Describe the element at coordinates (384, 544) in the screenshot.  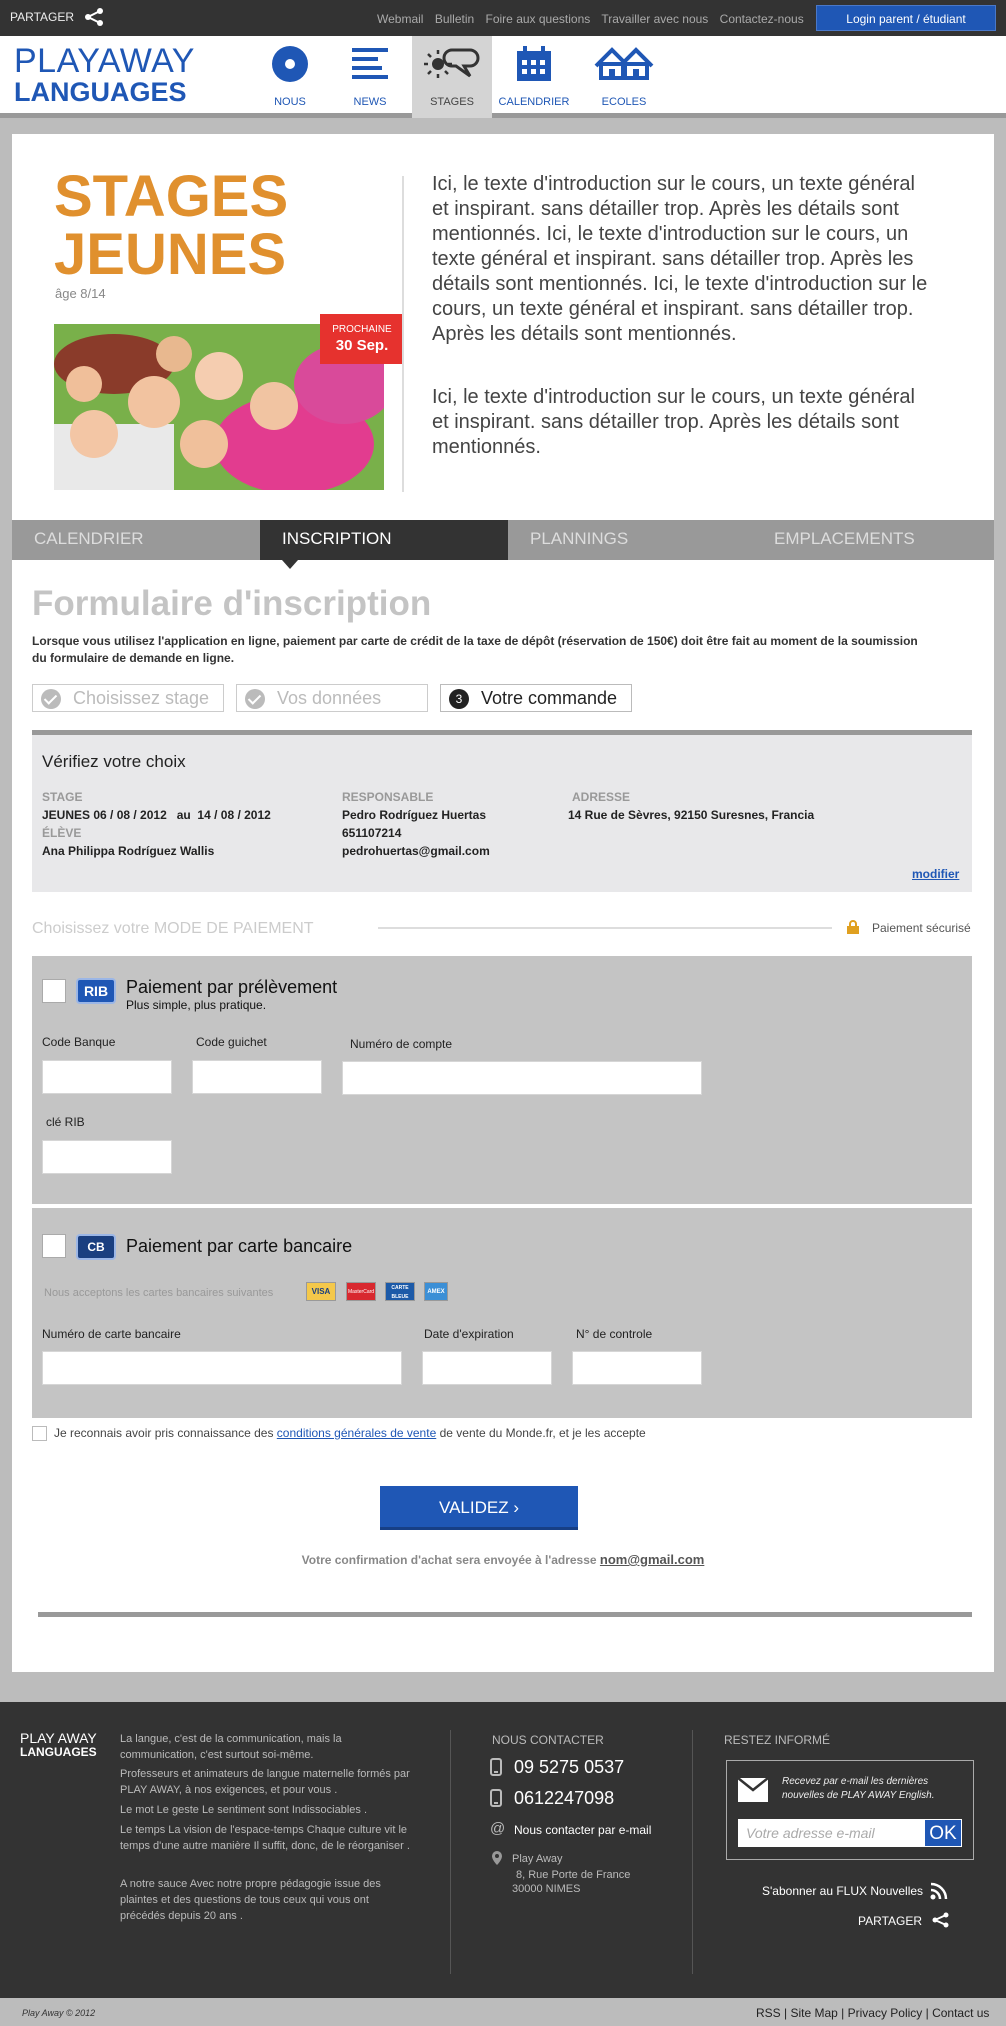
I see `tab-inscription: INSCRIPTION` at that location.